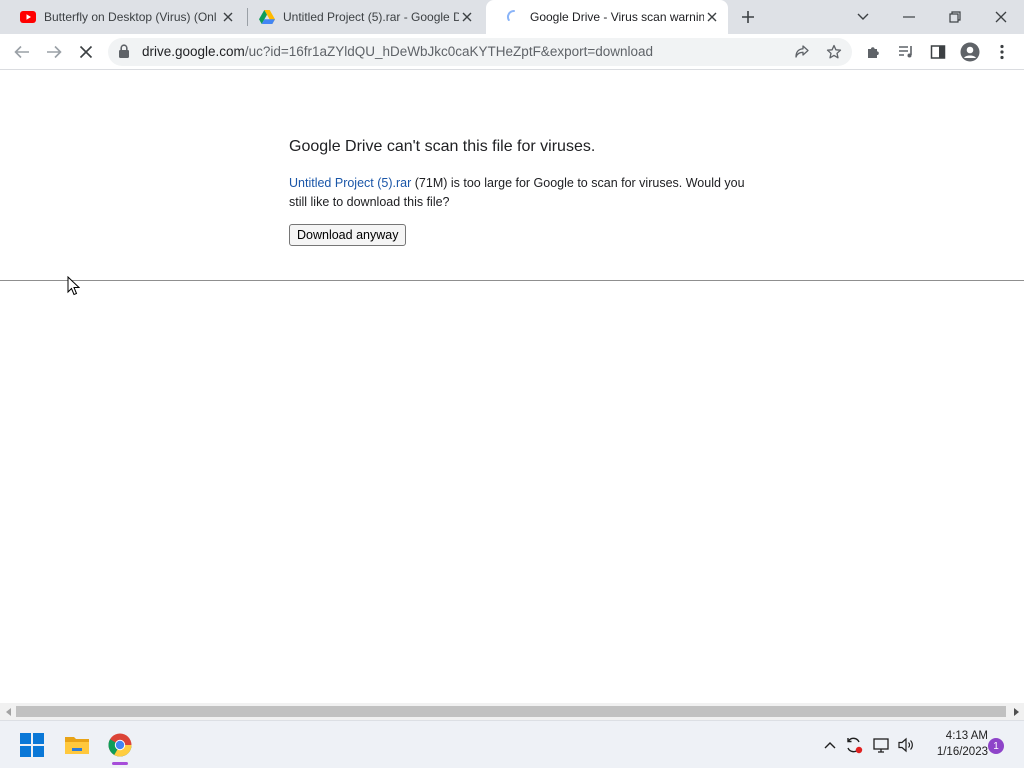 The height and width of the screenshot is (768, 1024). Describe the element at coordinates (1016, 711) in the screenshot. I see `scroll-right-arrow-icon` at that location.